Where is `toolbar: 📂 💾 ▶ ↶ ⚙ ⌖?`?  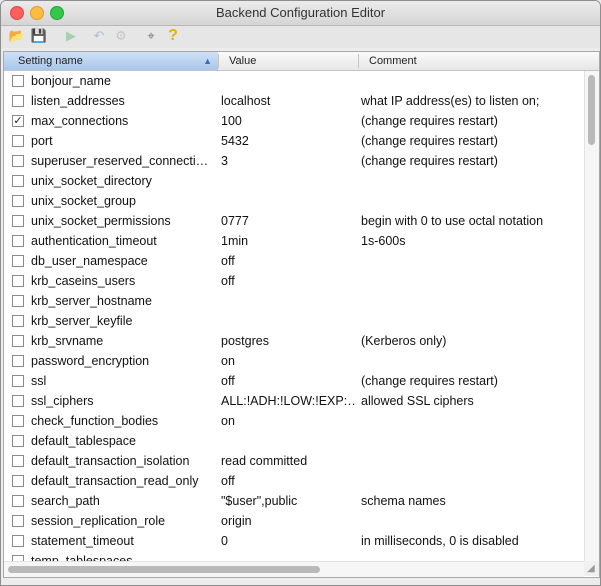
toolbar: 📂 💾 ▶ ↶ ⚙ ⌖? is located at coordinates (300, 37).